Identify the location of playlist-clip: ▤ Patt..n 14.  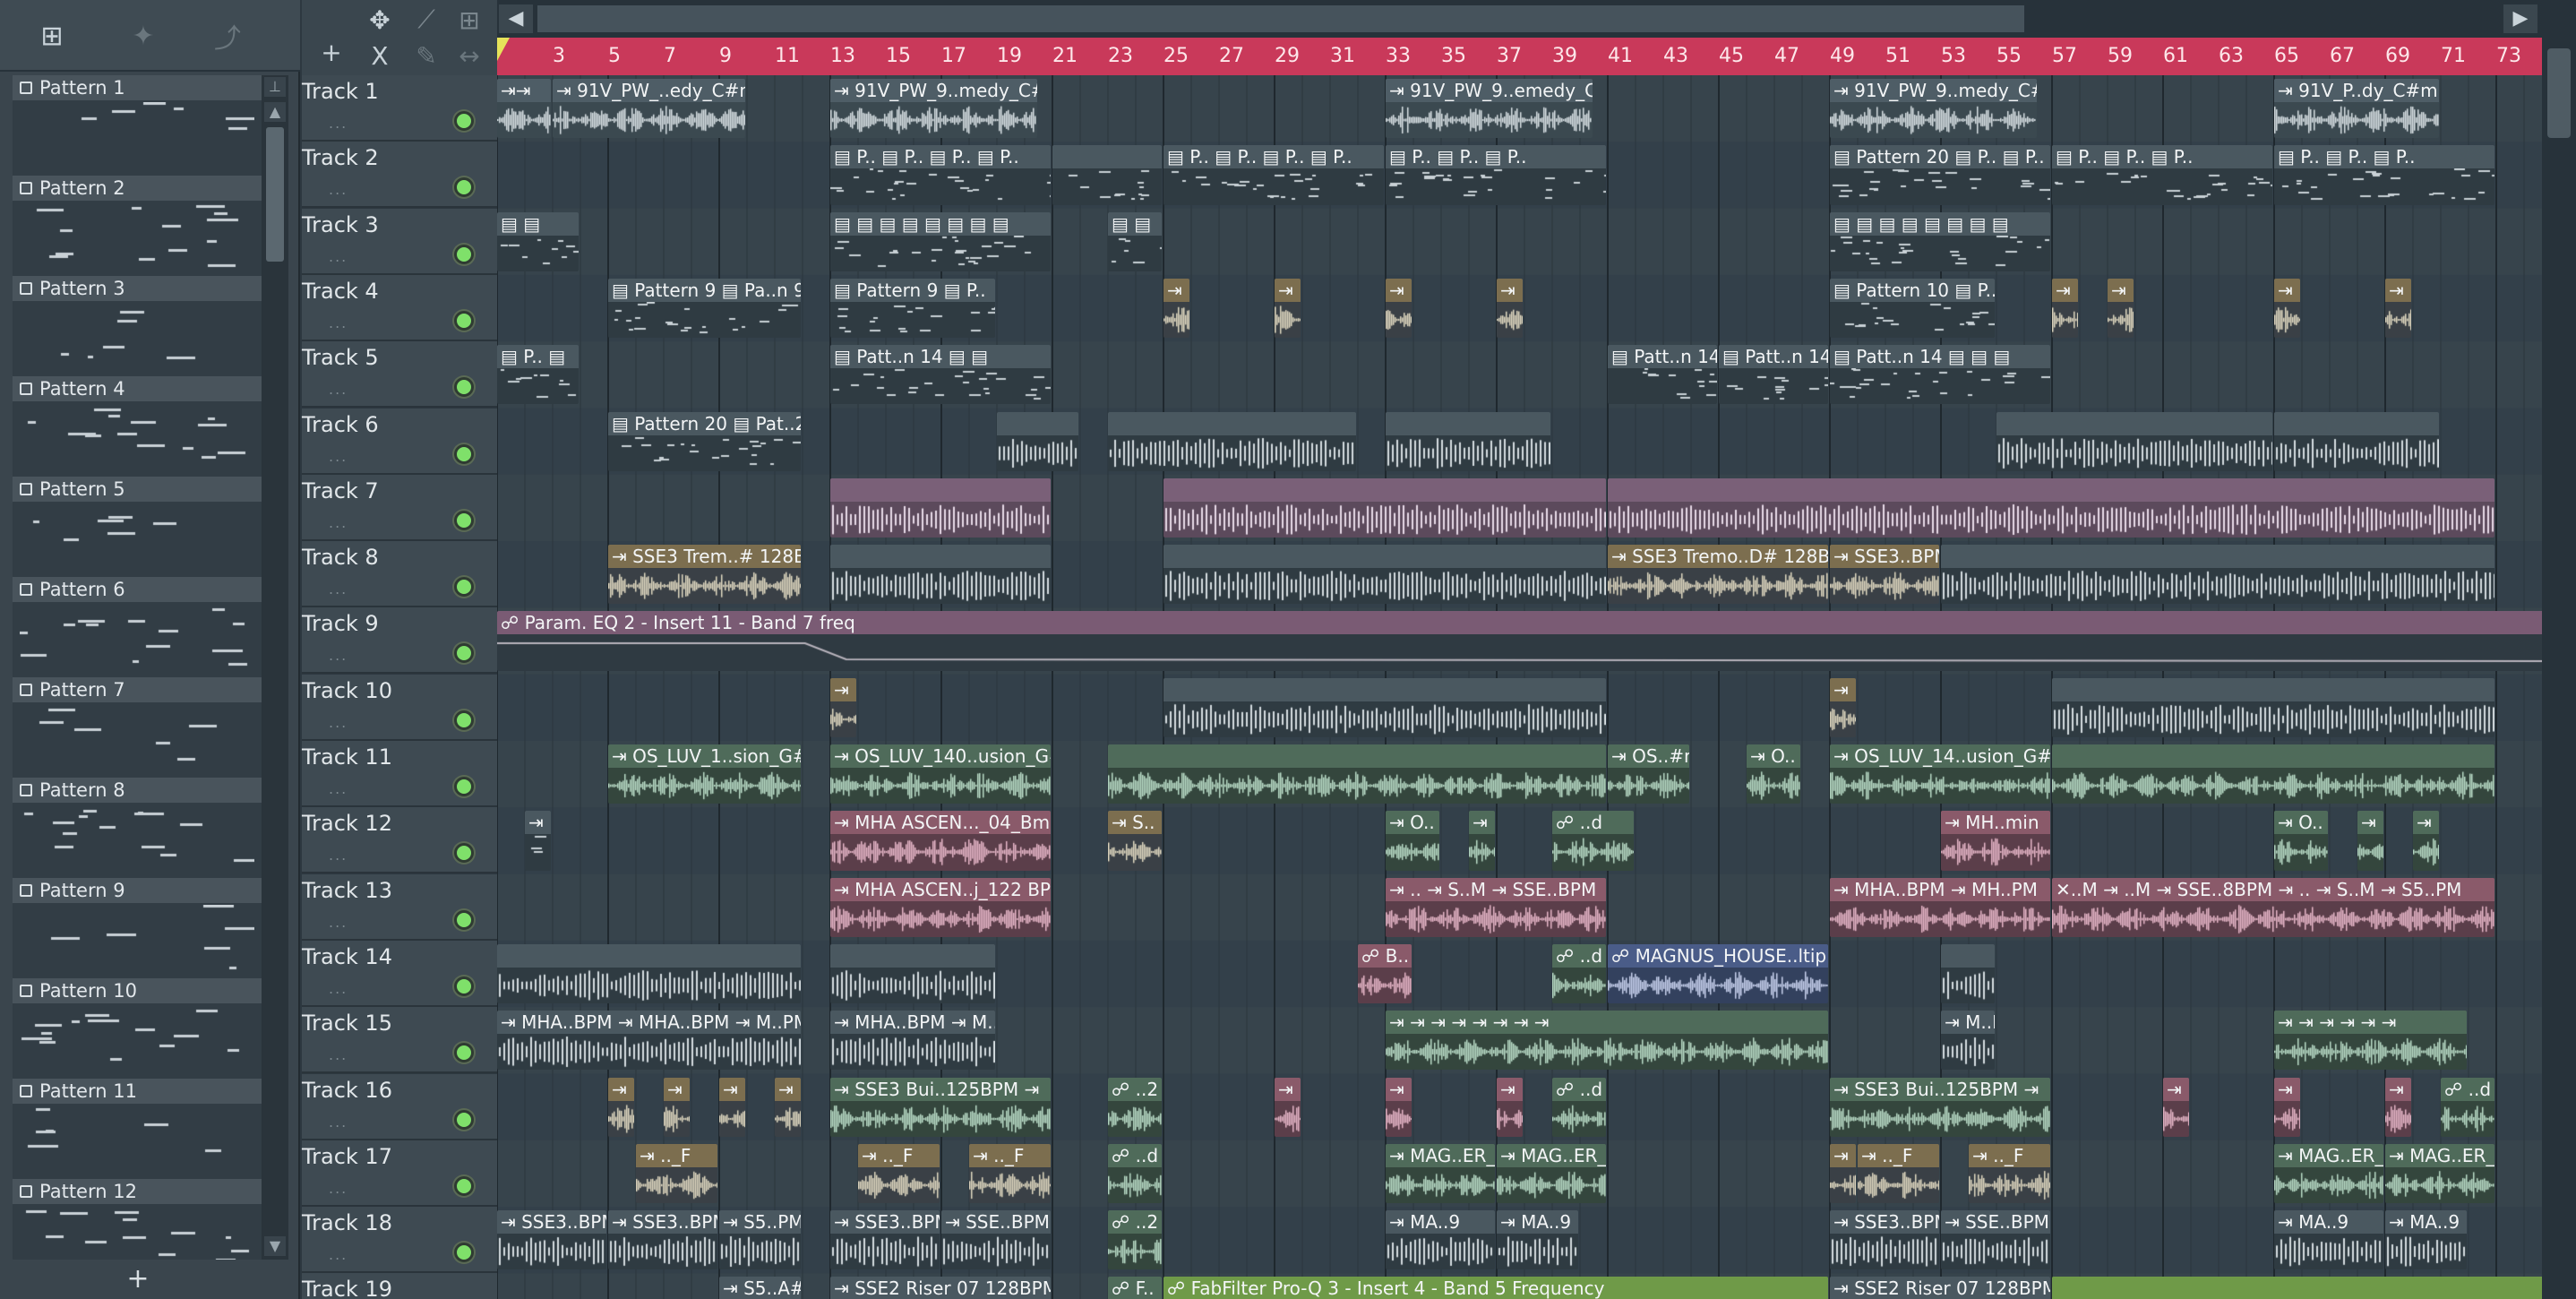
(1773, 375).